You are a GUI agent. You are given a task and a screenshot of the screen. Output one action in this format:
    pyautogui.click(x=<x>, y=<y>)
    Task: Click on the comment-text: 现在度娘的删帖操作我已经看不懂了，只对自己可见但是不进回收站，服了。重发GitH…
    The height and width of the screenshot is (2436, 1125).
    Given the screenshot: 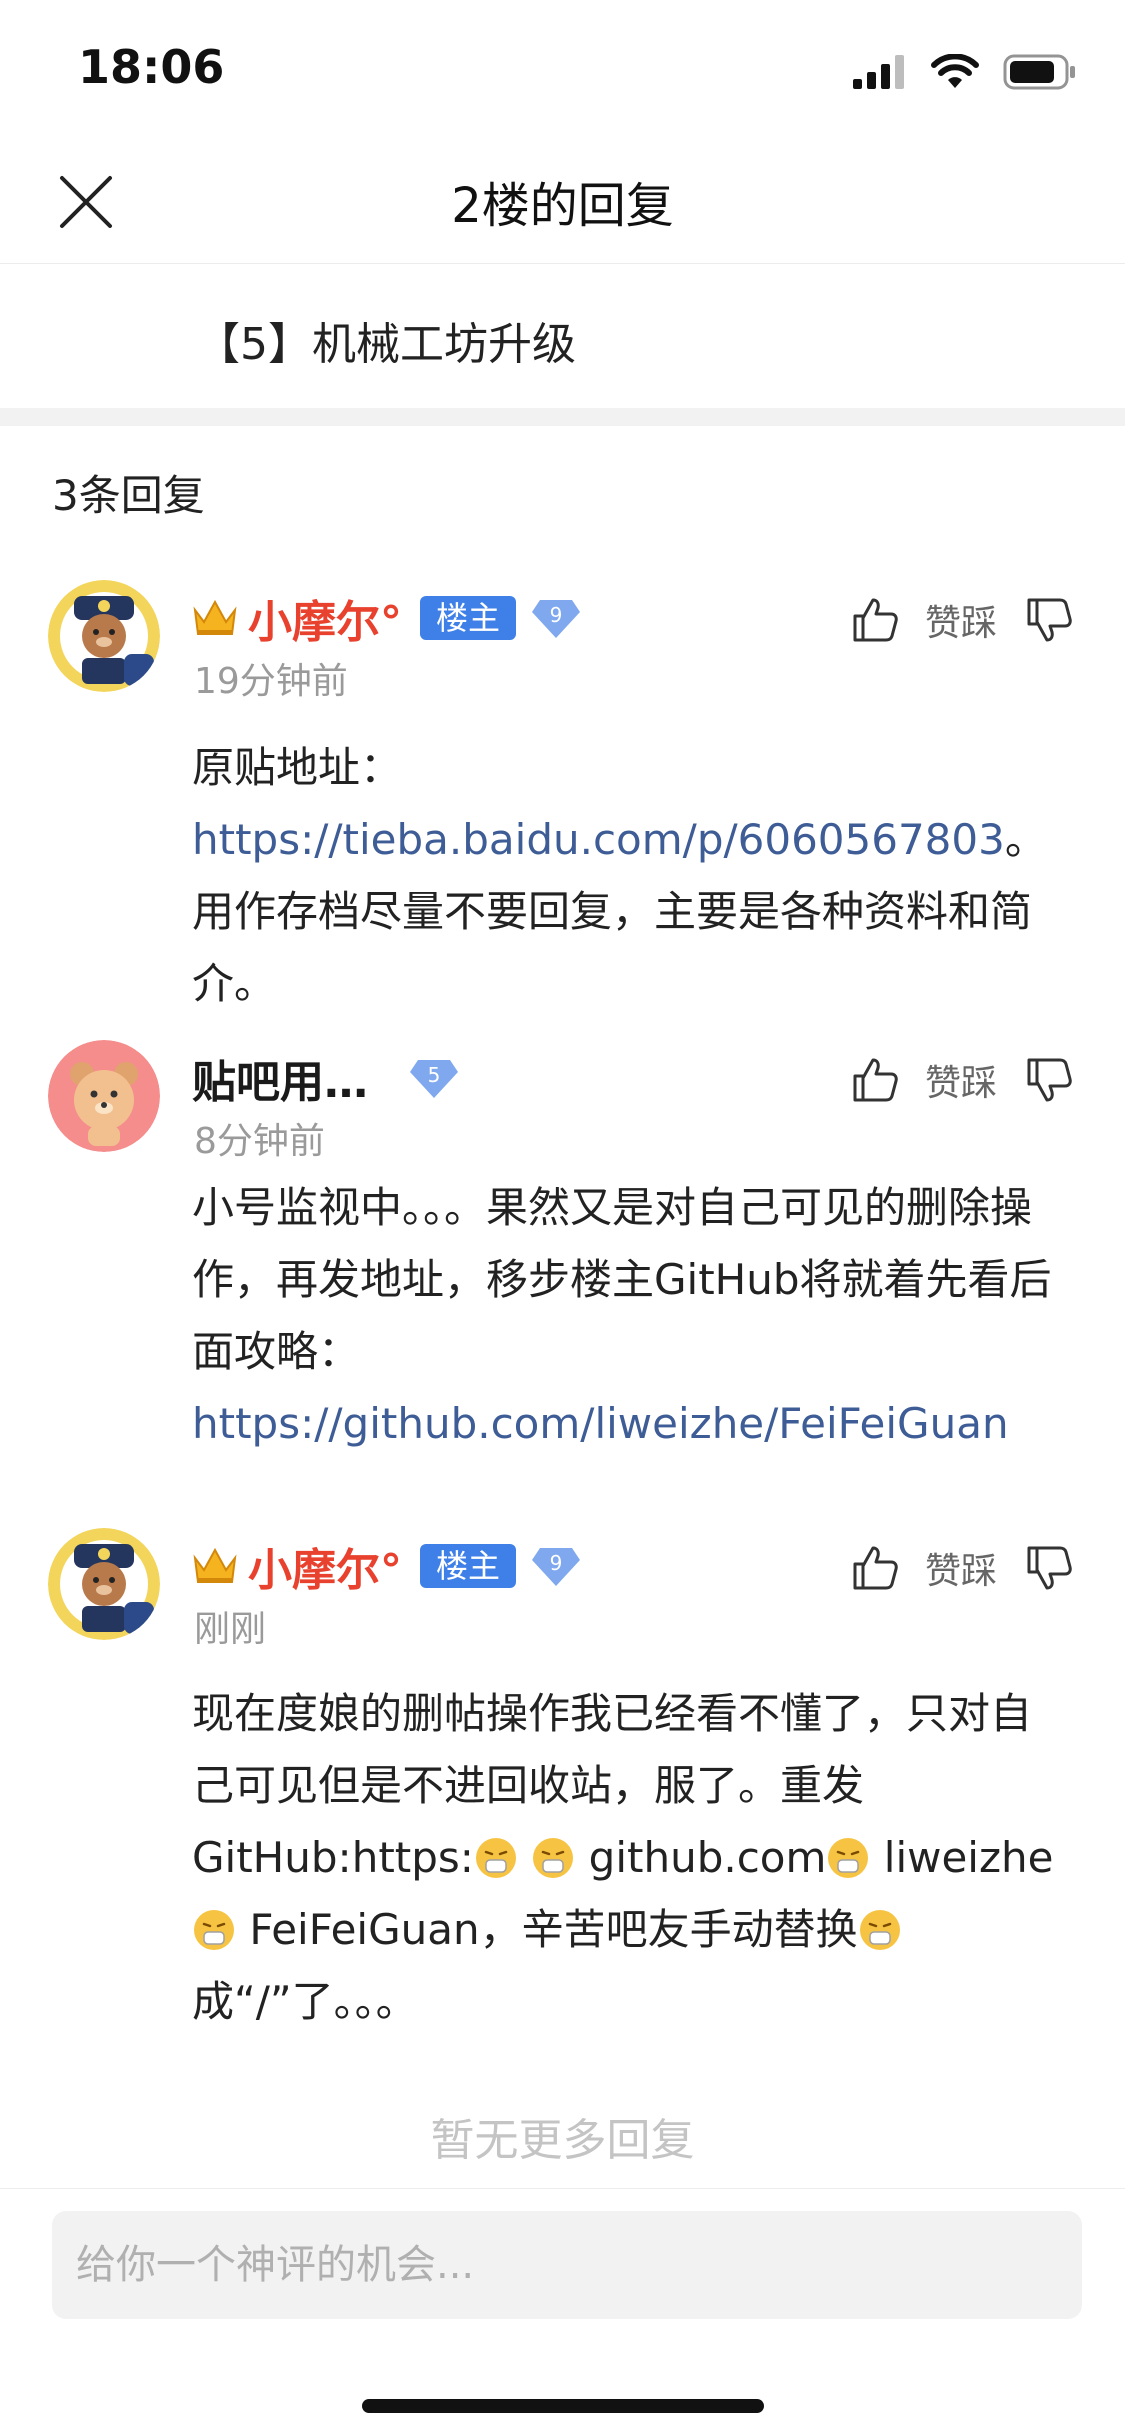 What is the action you would take?
    pyautogui.click(x=632, y=1858)
    